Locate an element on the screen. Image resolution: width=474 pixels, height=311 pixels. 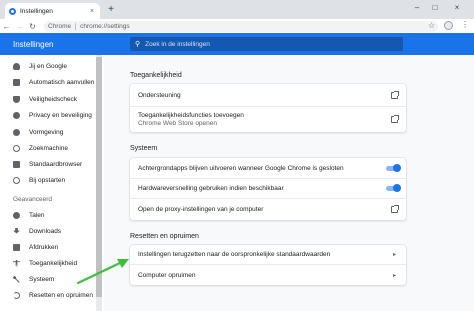
search-input is located at coordinates (265, 44).